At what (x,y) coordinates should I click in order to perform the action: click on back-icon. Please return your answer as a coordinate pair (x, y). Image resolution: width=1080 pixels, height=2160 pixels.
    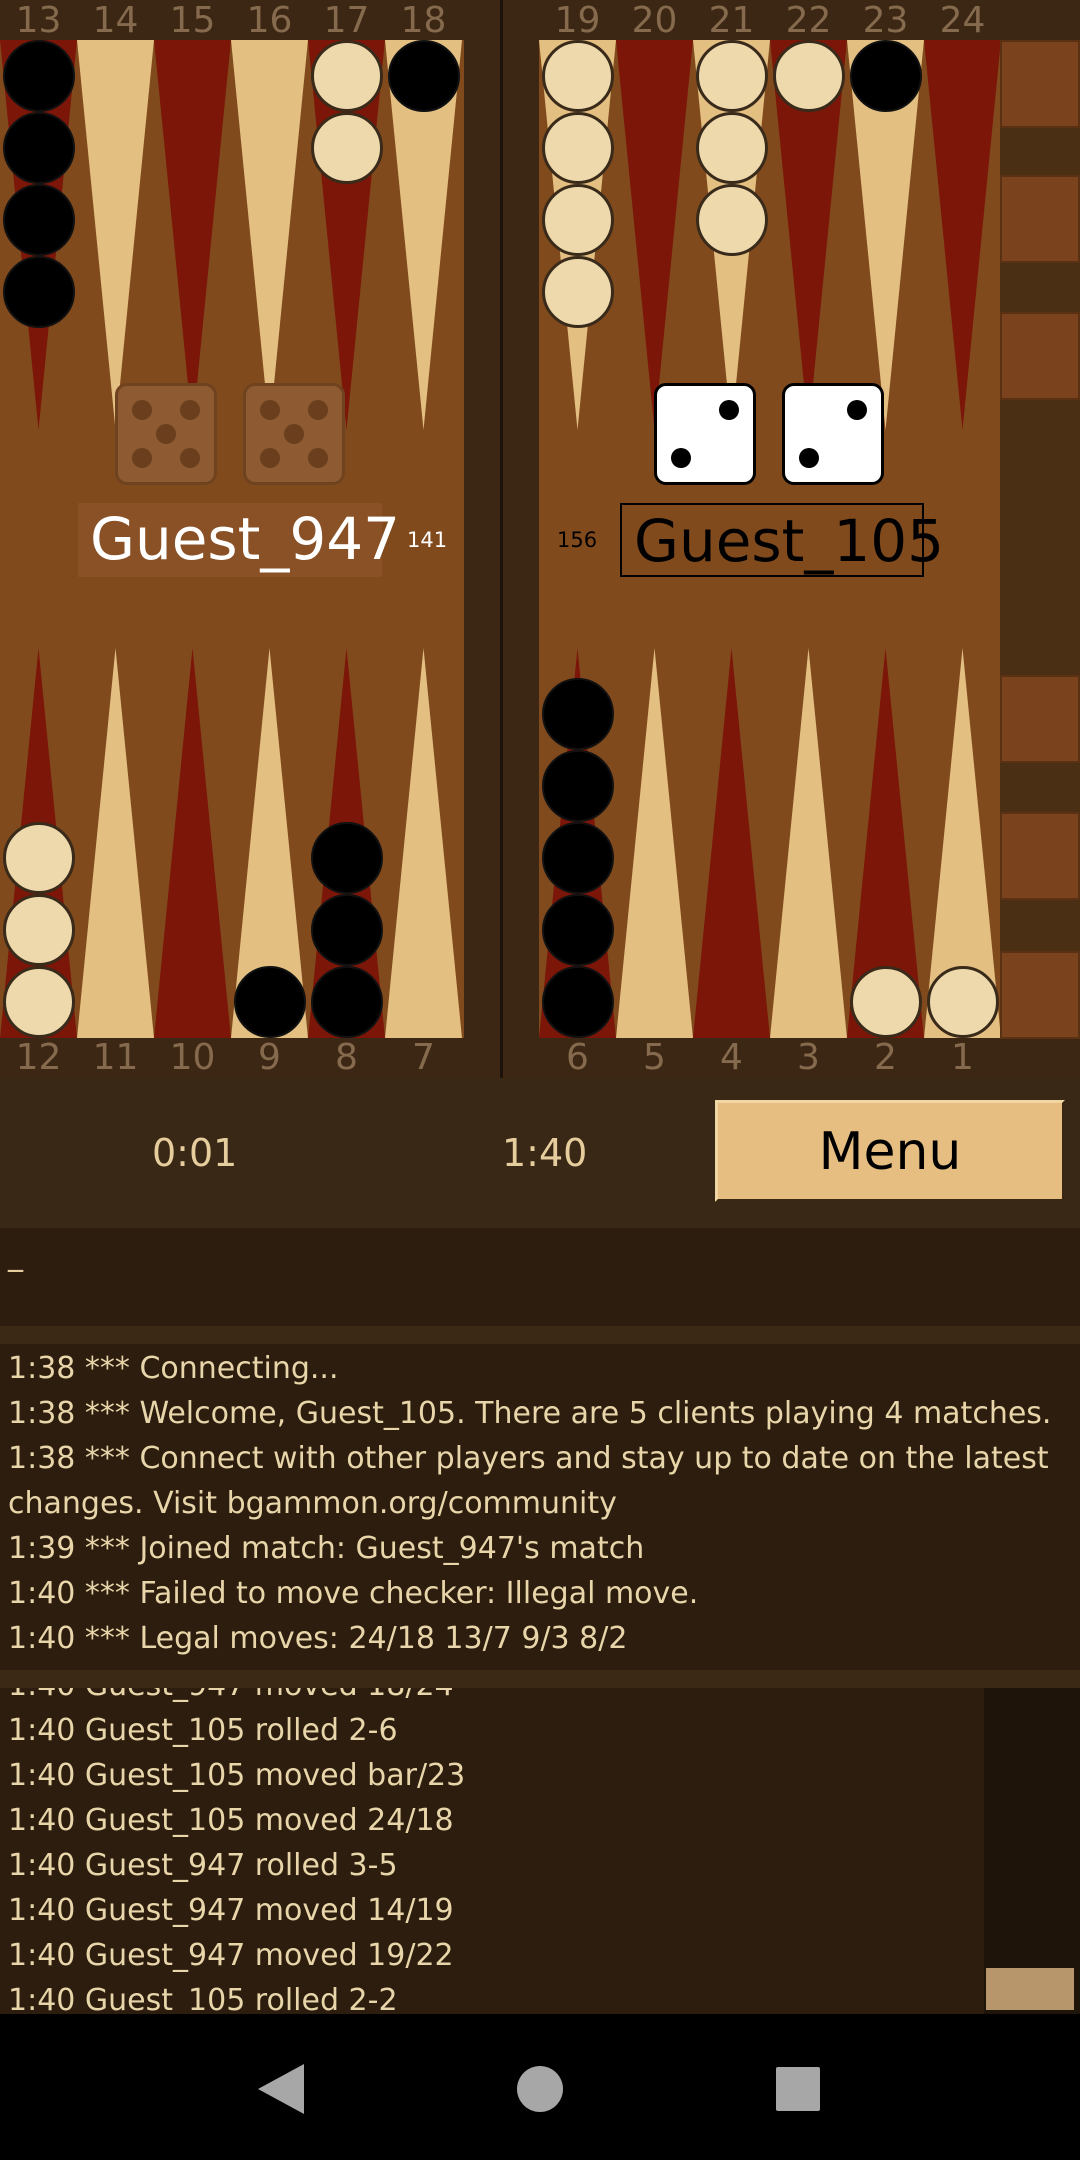
    Looking at the image, I should click on (281, 2089).